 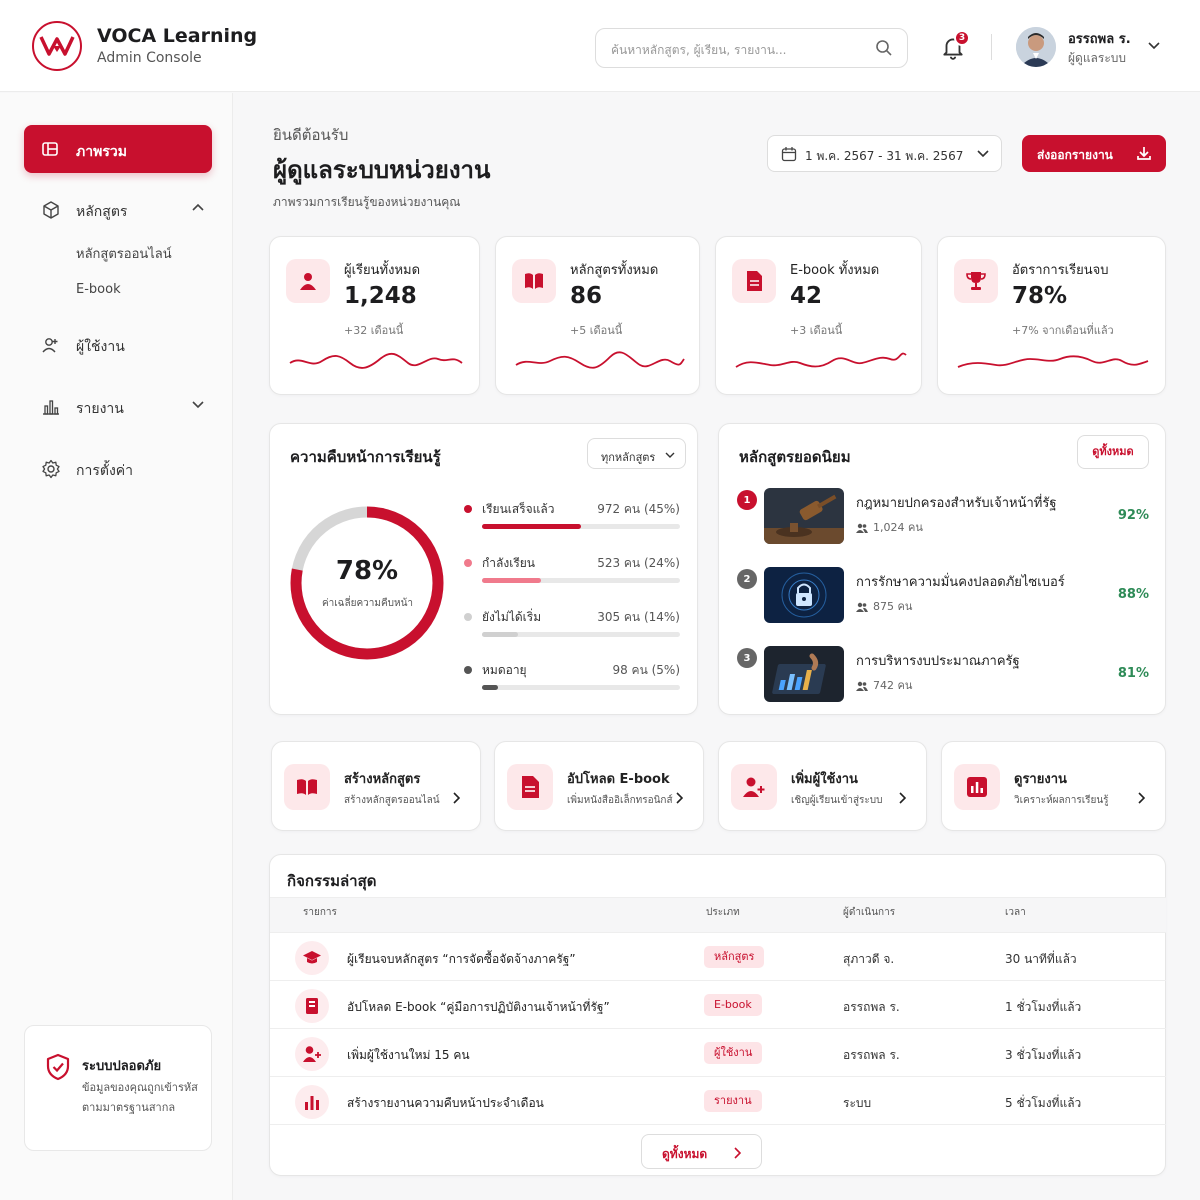 What do you see at coordinates (734, 957) in the screenshot?
I see `type-badge: หลักสูตร` at bounding box center [734, 957].